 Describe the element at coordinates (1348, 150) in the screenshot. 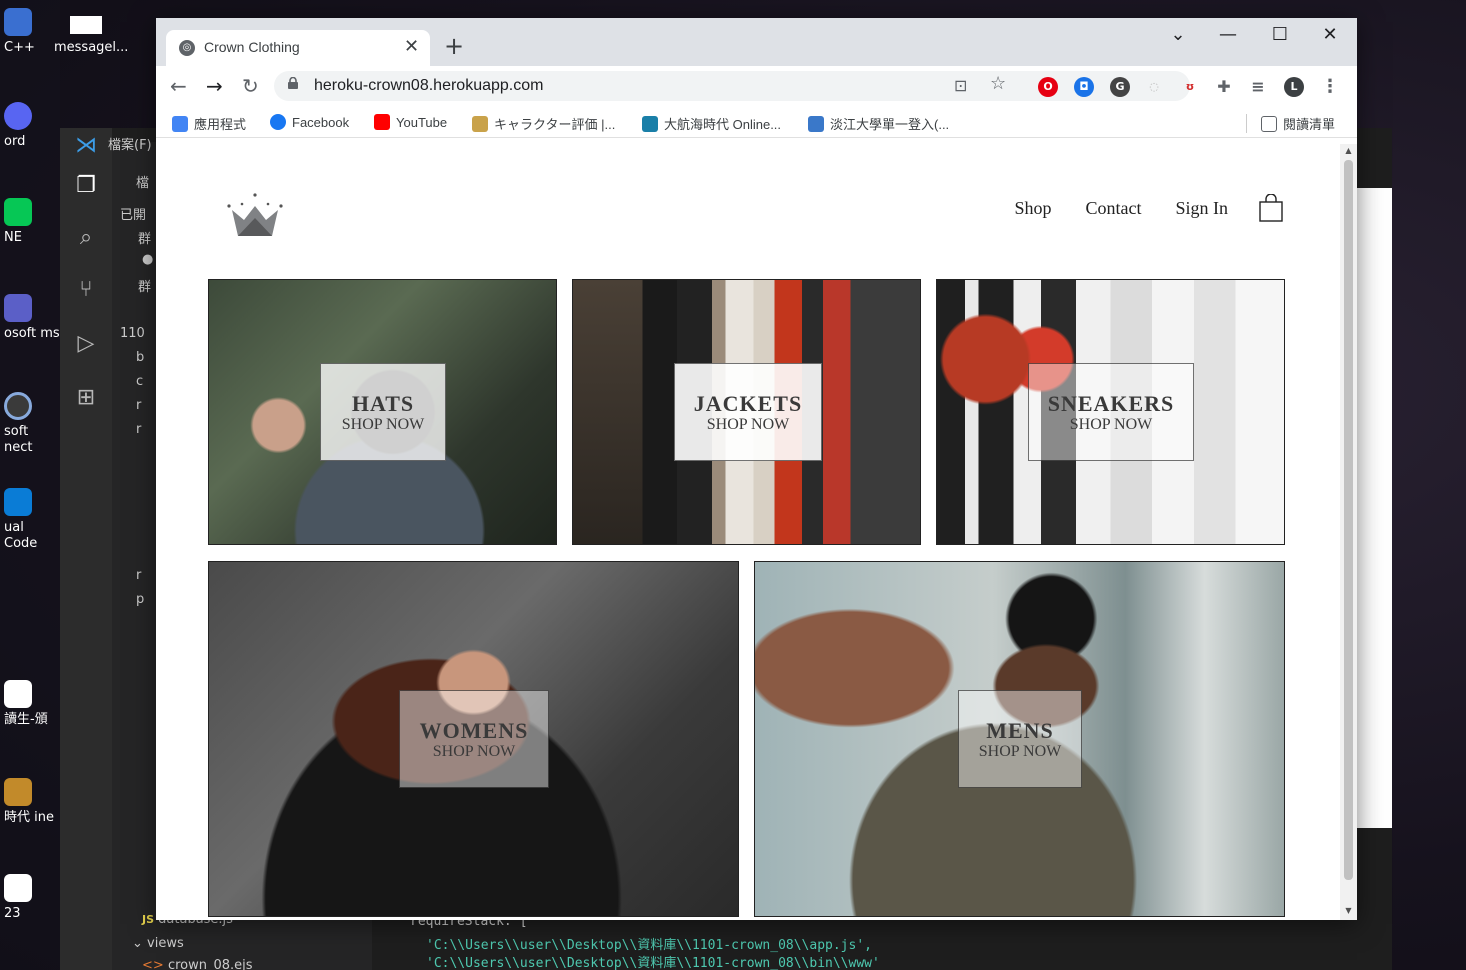

I see `scroll-up-arrow-icon: ▲` at that location.